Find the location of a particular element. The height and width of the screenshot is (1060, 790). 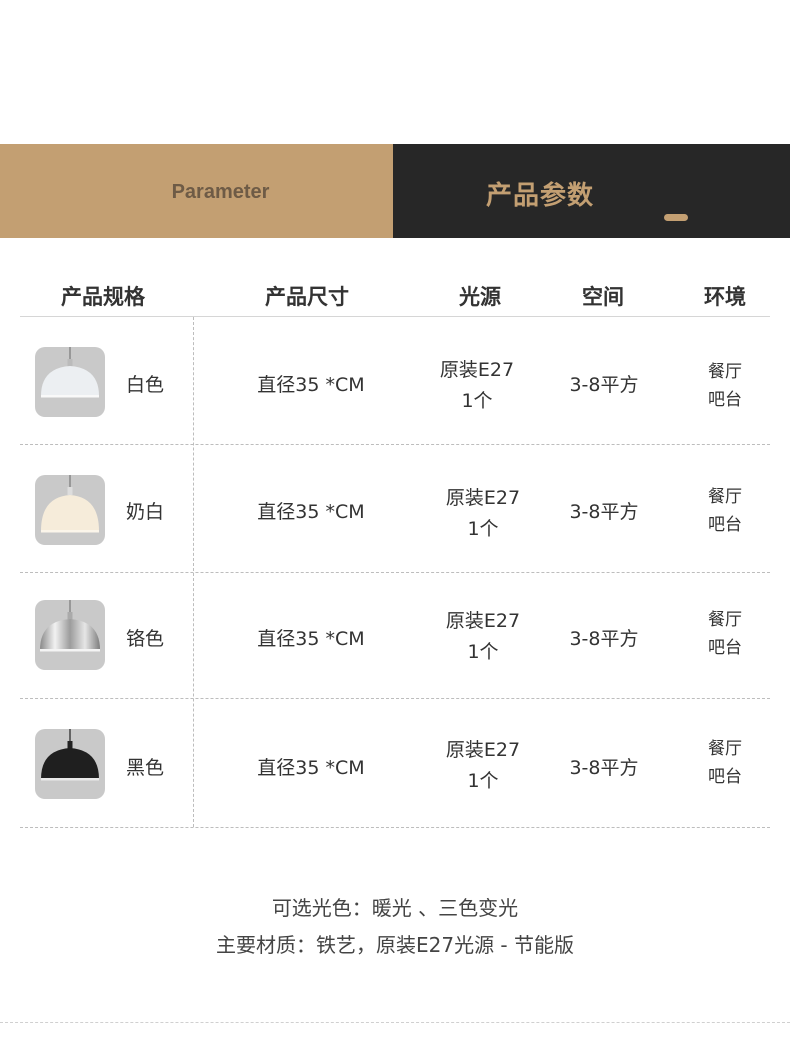

material-note: 主要材质：铁艺，原装E27光源 - 节能版 is located at coordinates (395, 945).